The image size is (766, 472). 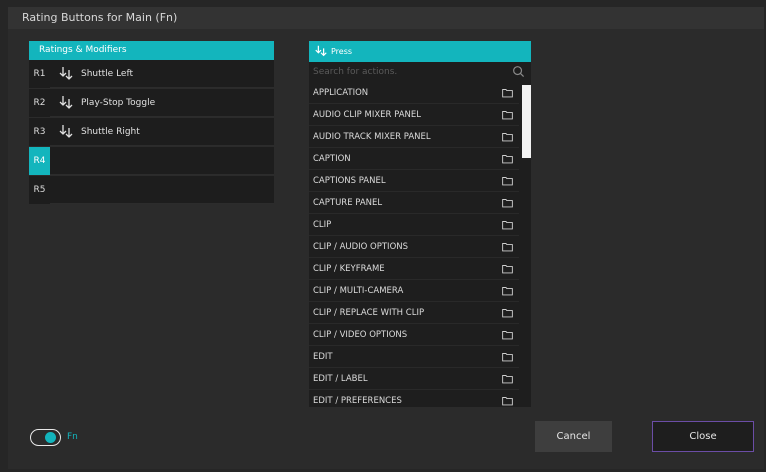 What do you see at coordinates (357, 401) in the screenshot?
I see `action-label: EDIT / PREFERENCES` at bounding box center [357, 401].